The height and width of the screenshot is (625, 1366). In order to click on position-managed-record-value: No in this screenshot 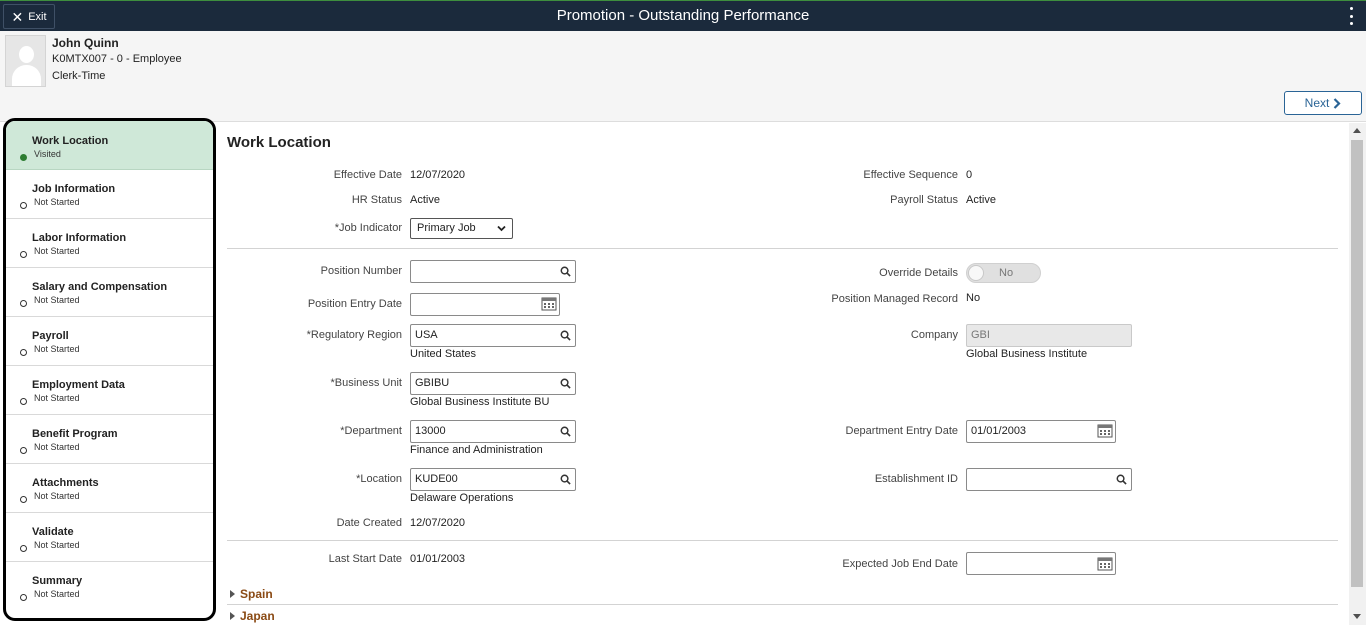, I will do `click(973, 298)`.